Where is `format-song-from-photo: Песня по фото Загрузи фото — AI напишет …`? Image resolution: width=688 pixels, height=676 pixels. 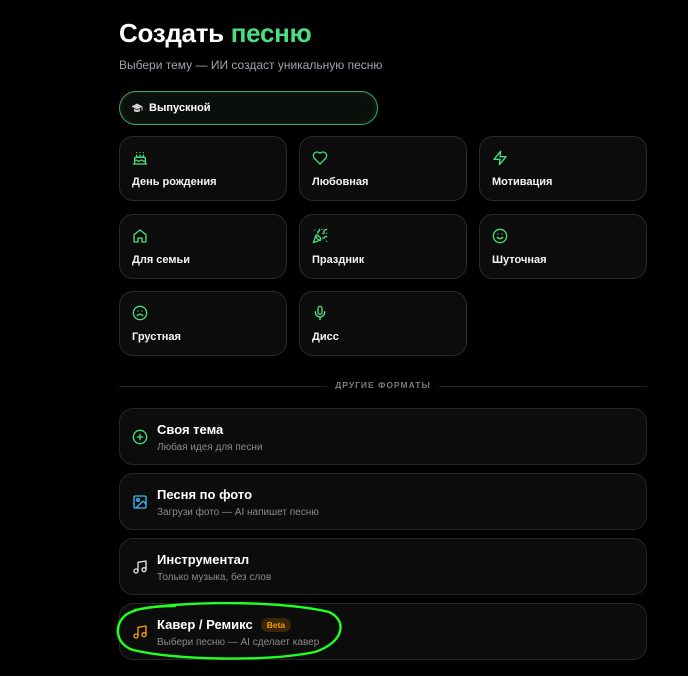 format-song-from-photo: Песня по фото Загрузи фото — AI напишет … is located at coordinates (383, 501).